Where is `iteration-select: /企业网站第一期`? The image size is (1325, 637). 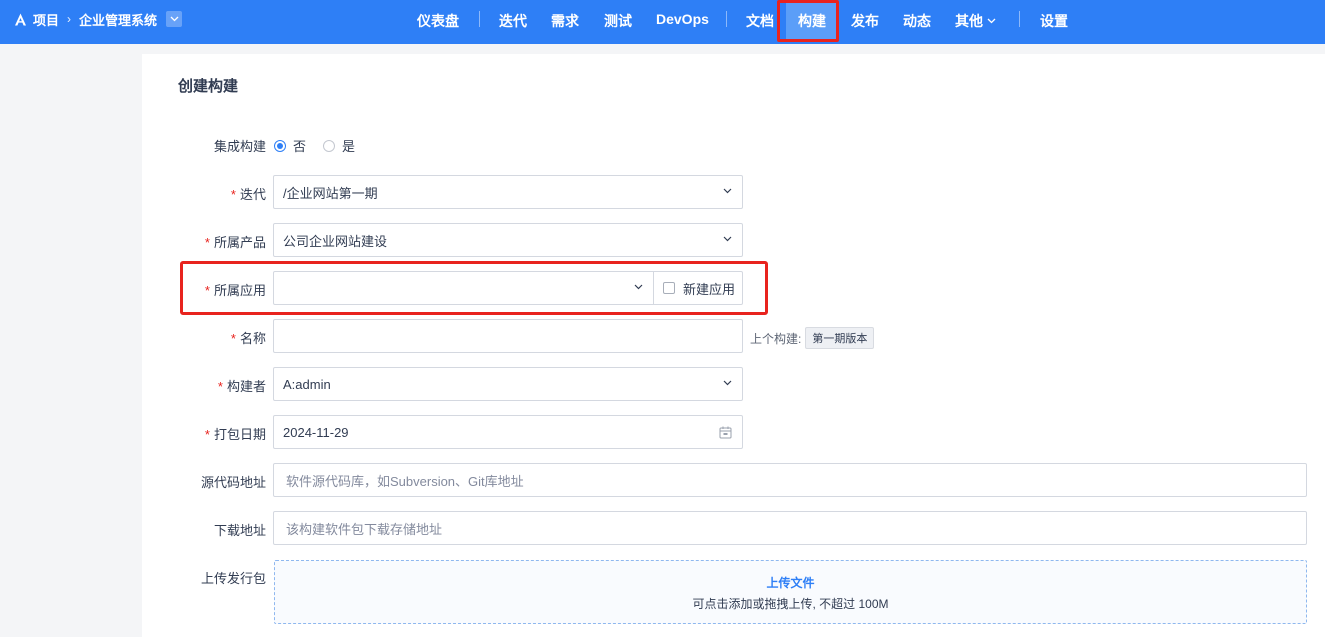 iteration-select: /企业网站第一期 is located at coordinates (508, 192).